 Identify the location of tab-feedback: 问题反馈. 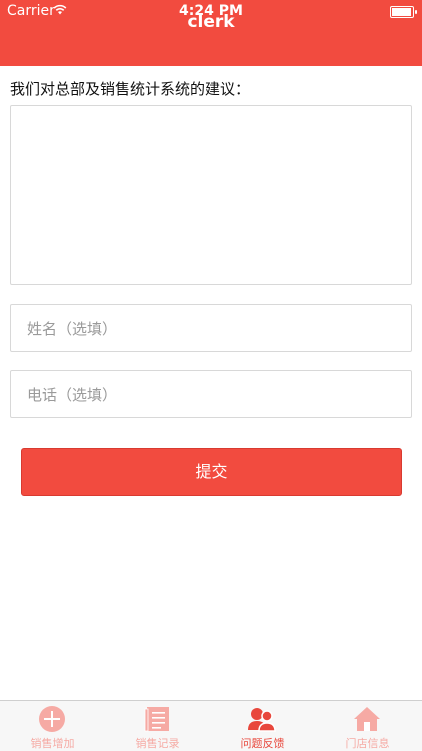
(262, 726).